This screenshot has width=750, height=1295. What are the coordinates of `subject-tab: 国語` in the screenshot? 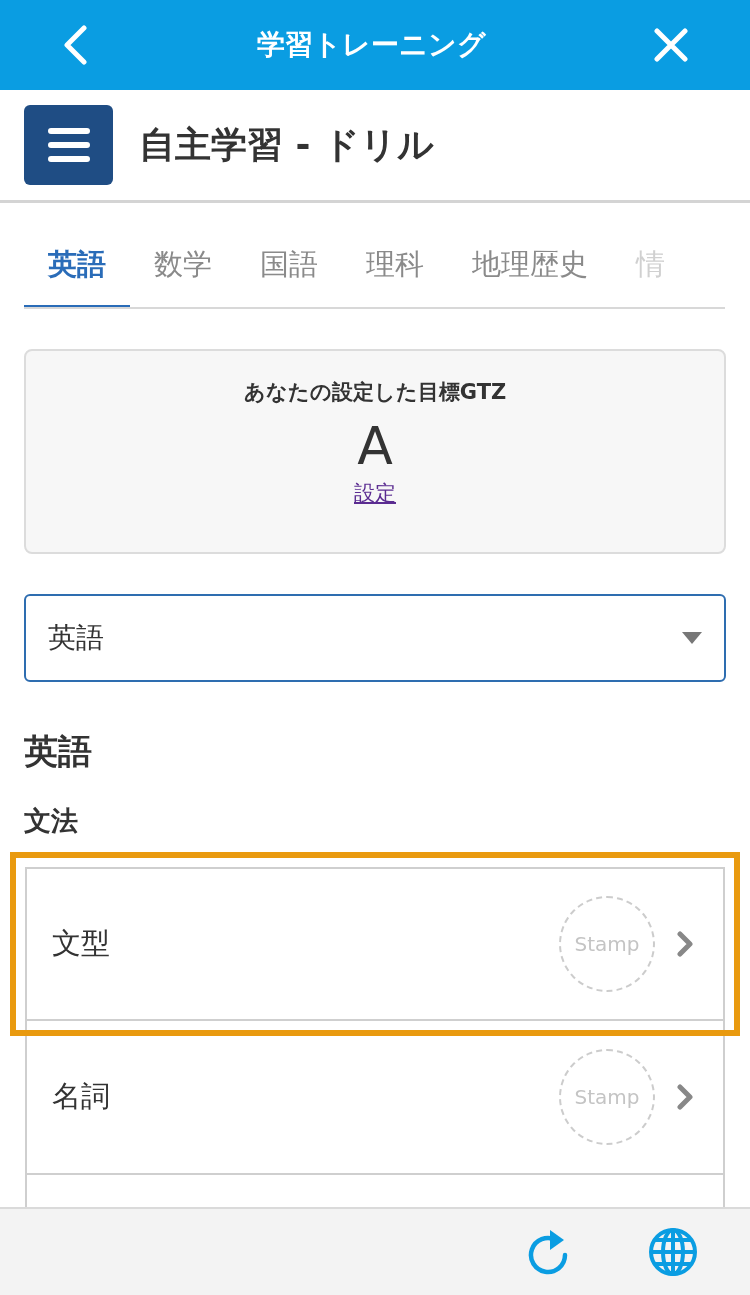 It's located at (289, 275).